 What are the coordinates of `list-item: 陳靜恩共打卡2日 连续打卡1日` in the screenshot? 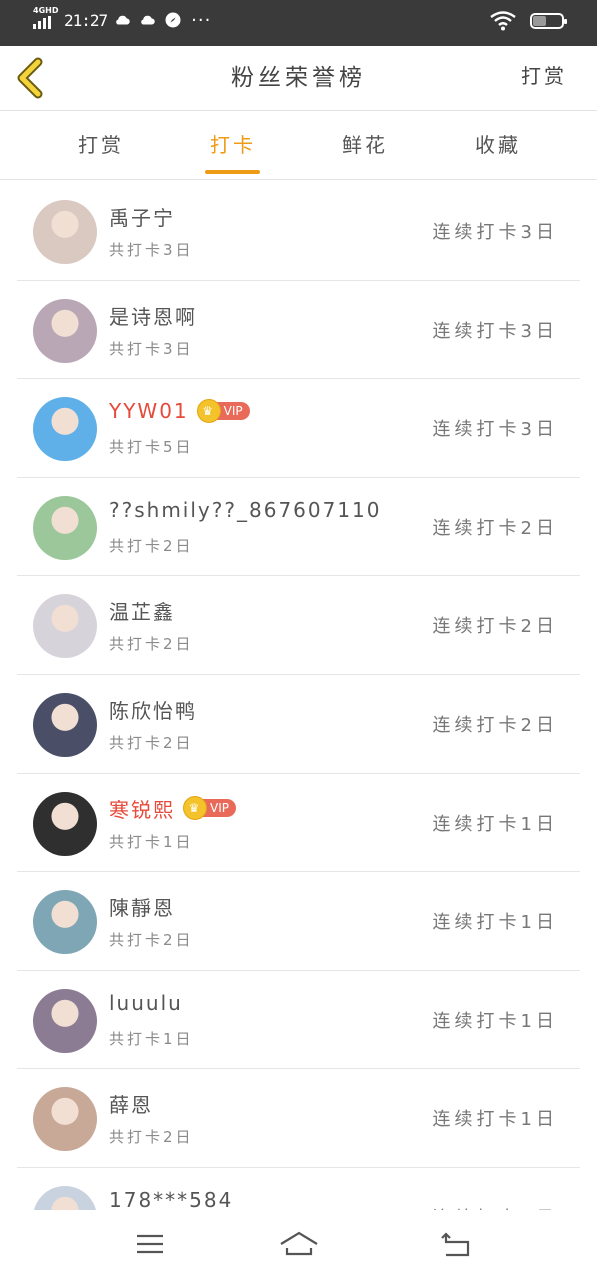 It's located at (298, 921).